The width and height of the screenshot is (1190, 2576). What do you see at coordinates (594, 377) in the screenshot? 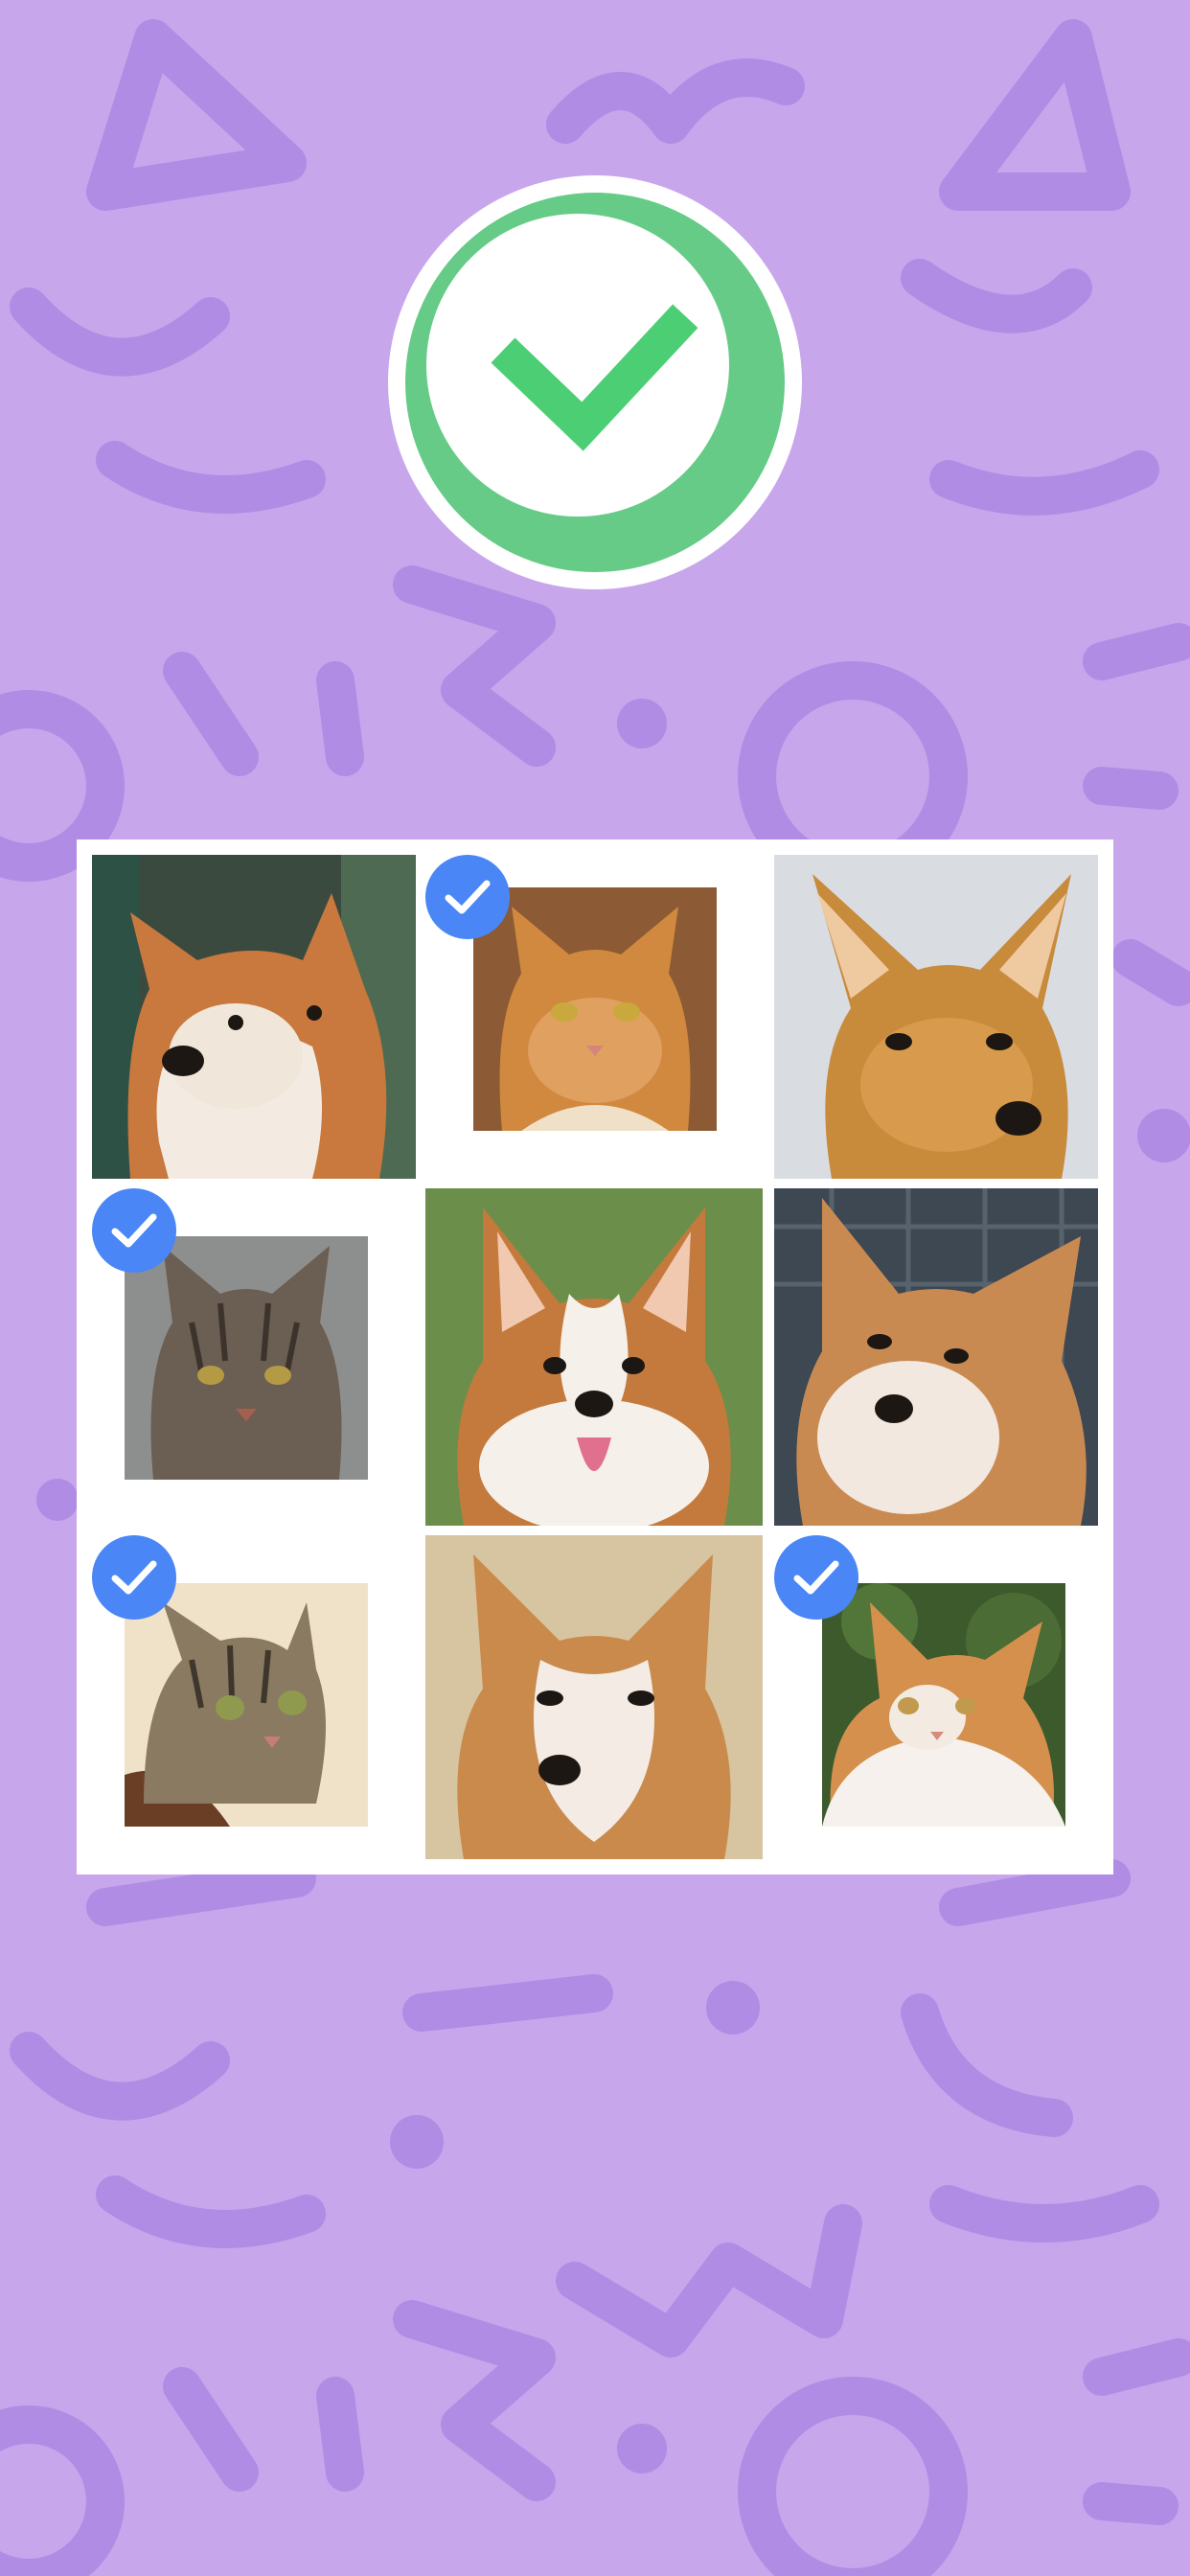
I see `checkmark-icon` at bounding box center [594, 377].